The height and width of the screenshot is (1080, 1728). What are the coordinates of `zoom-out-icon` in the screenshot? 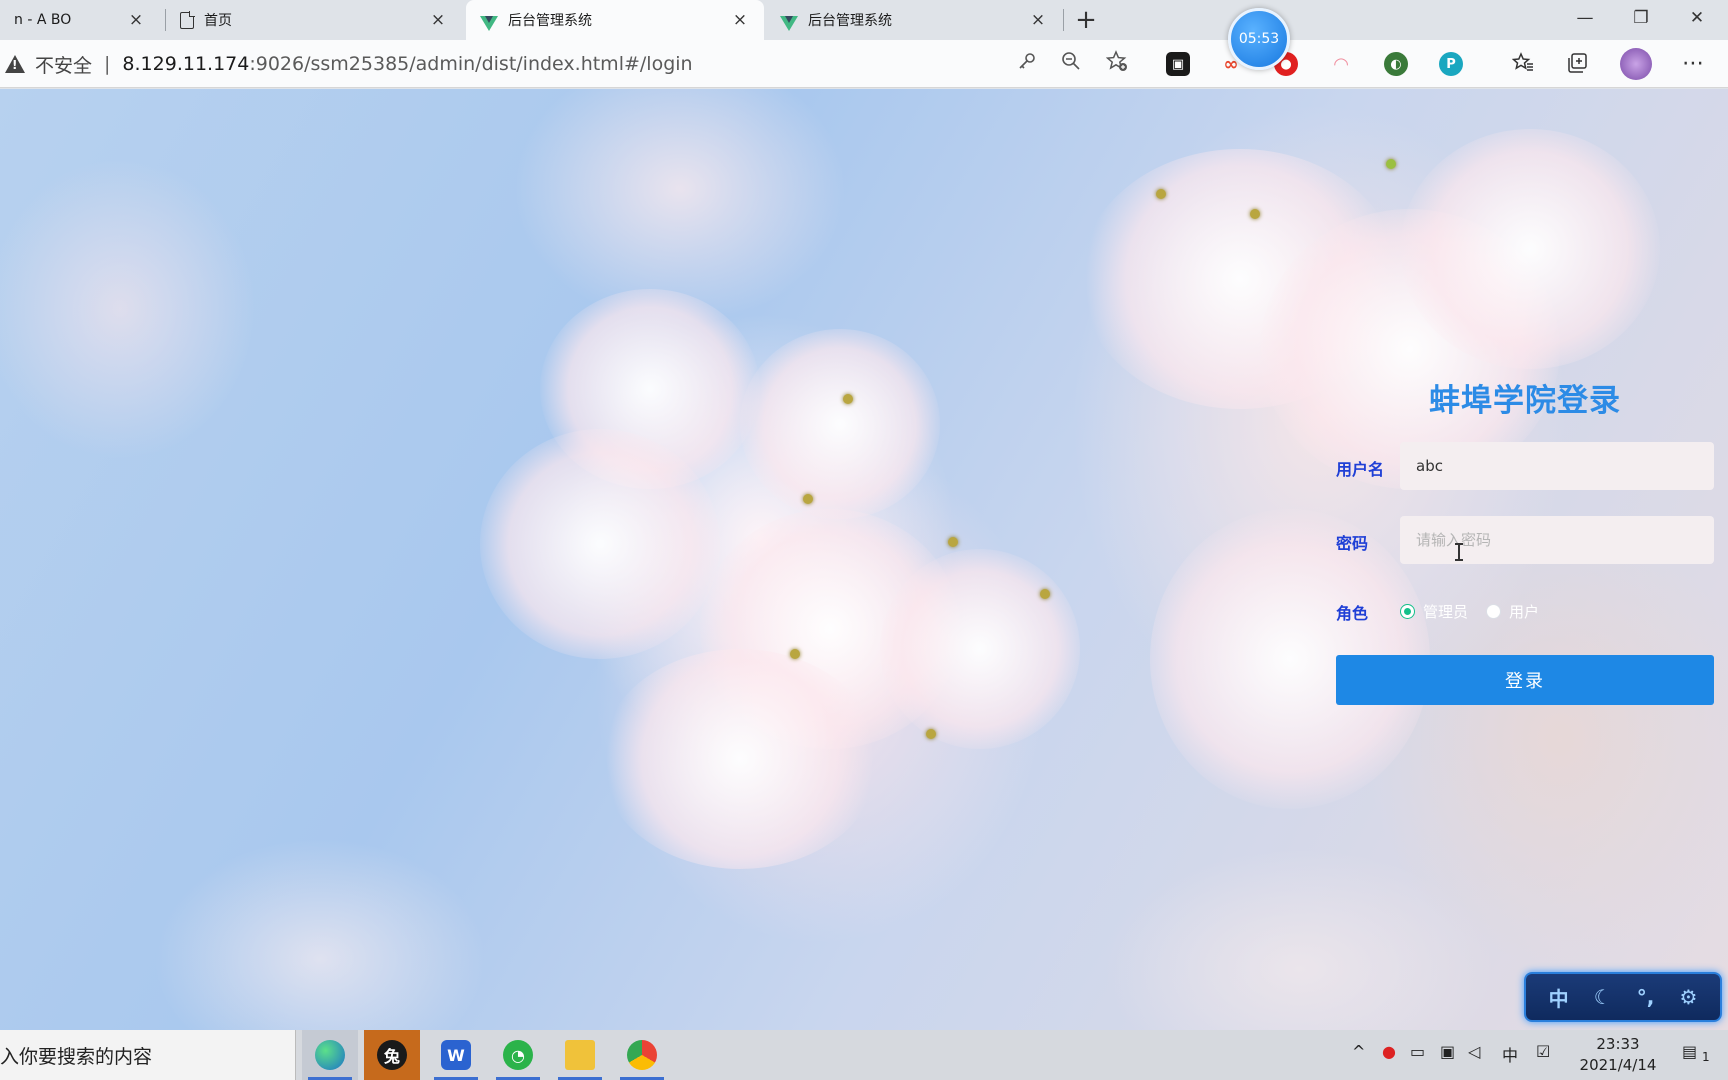 It's located at (1071, 61).